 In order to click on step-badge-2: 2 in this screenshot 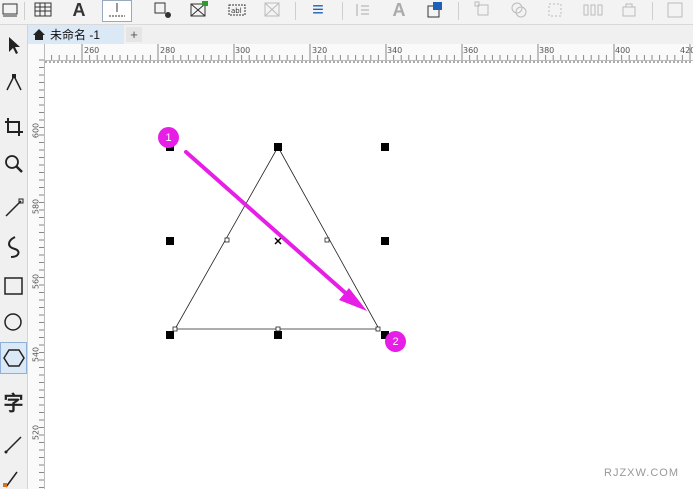, I will do `click(395, 341)`.